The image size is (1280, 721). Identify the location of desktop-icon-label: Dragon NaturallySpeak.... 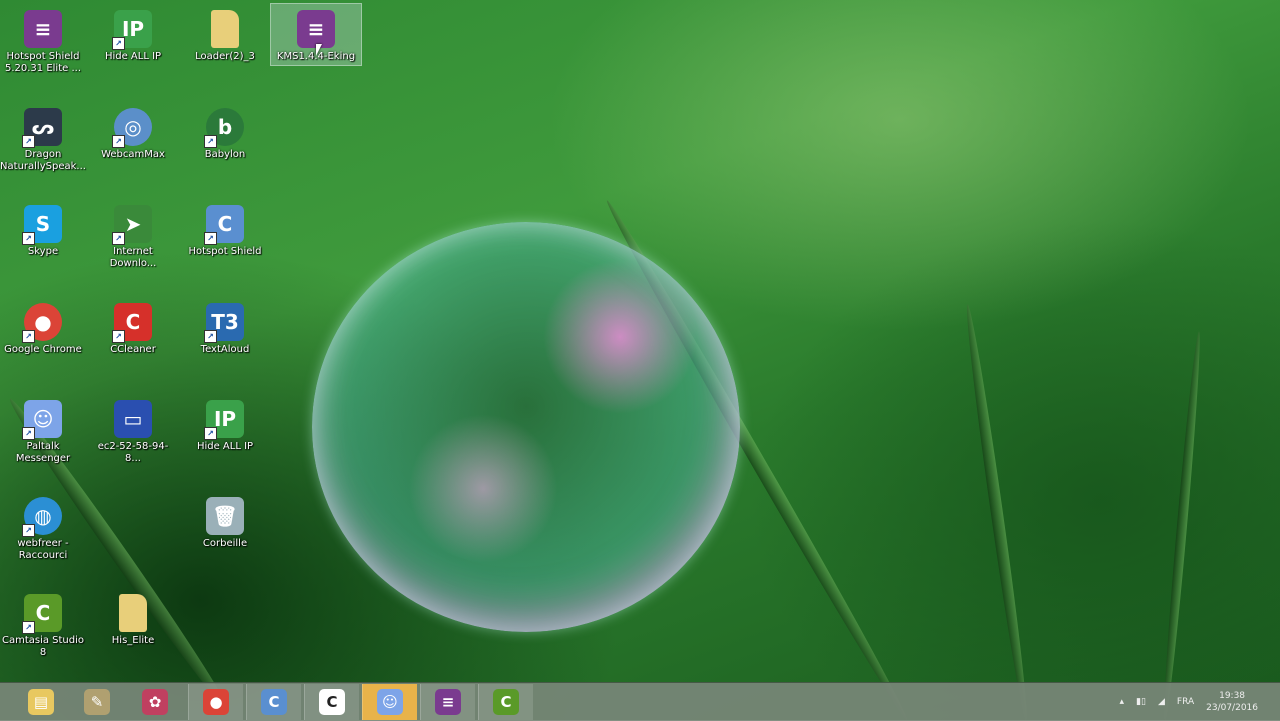
(43, 160).